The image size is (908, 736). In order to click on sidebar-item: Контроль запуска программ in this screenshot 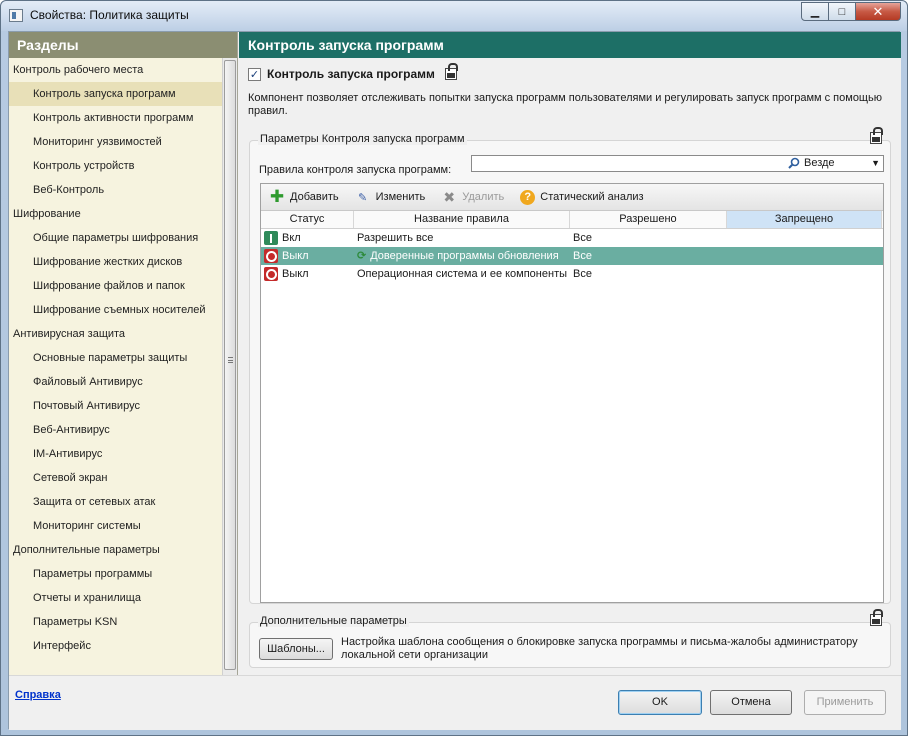, I will do `click(116, 94)`.